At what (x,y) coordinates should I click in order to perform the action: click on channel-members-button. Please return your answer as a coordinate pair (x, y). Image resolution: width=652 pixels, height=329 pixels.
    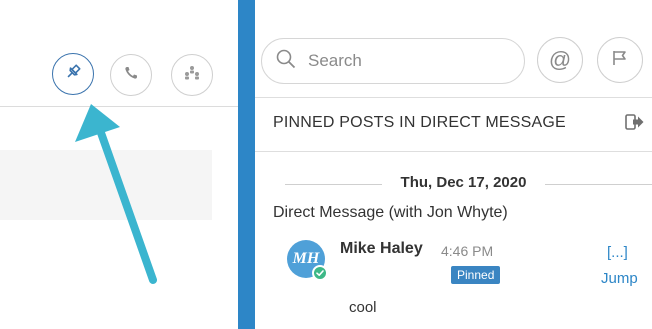
    Looking at the image, I should click on (192, 75).